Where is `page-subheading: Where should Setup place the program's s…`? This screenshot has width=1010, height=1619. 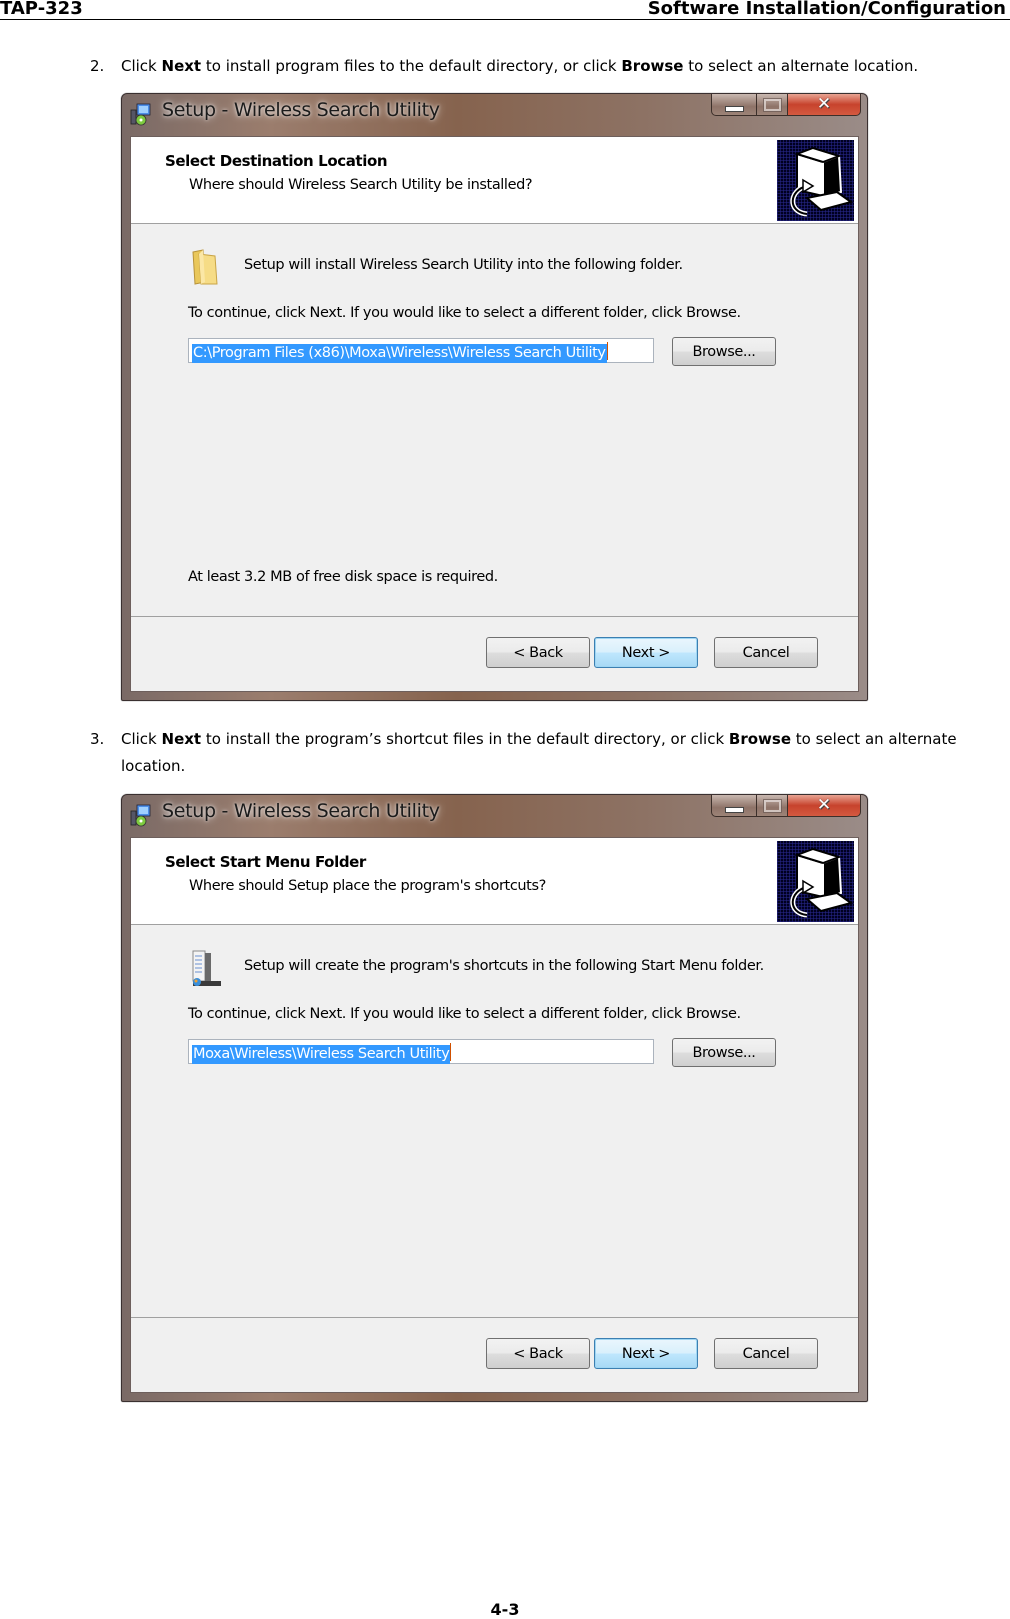 page-subheading: Where should Setup place the program's s… is located at coordinates (367, 886).